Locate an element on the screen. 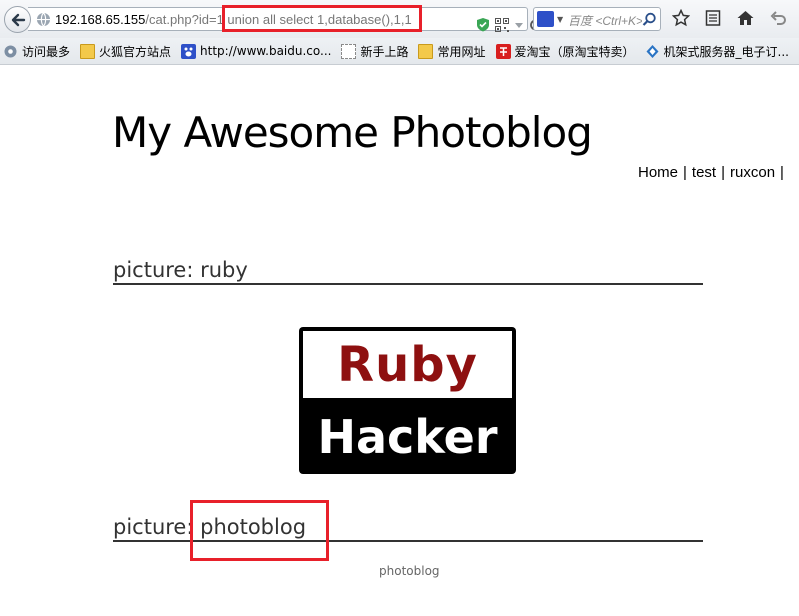 The height and width of the screenshot is (616, 799). qr-code-icon is located at coordinates (502, 24).